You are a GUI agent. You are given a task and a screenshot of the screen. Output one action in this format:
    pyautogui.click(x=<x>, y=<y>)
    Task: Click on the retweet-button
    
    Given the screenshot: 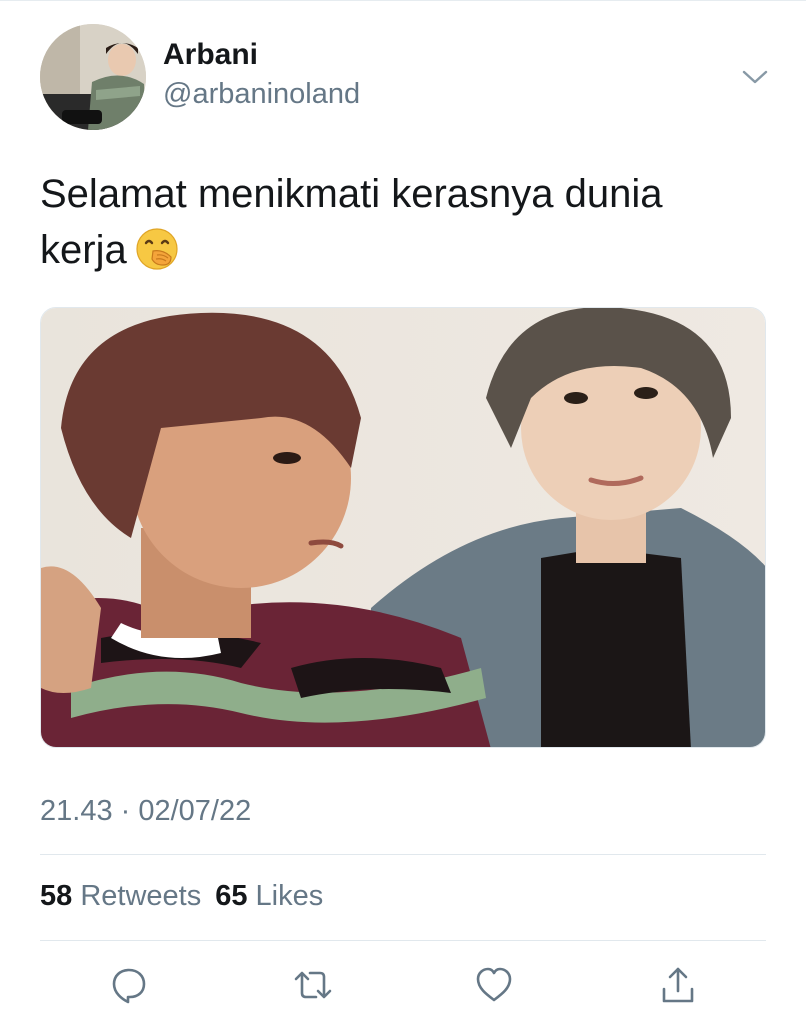 What is the action you would take?
    pyautogui.click(x=313, y=985)
    